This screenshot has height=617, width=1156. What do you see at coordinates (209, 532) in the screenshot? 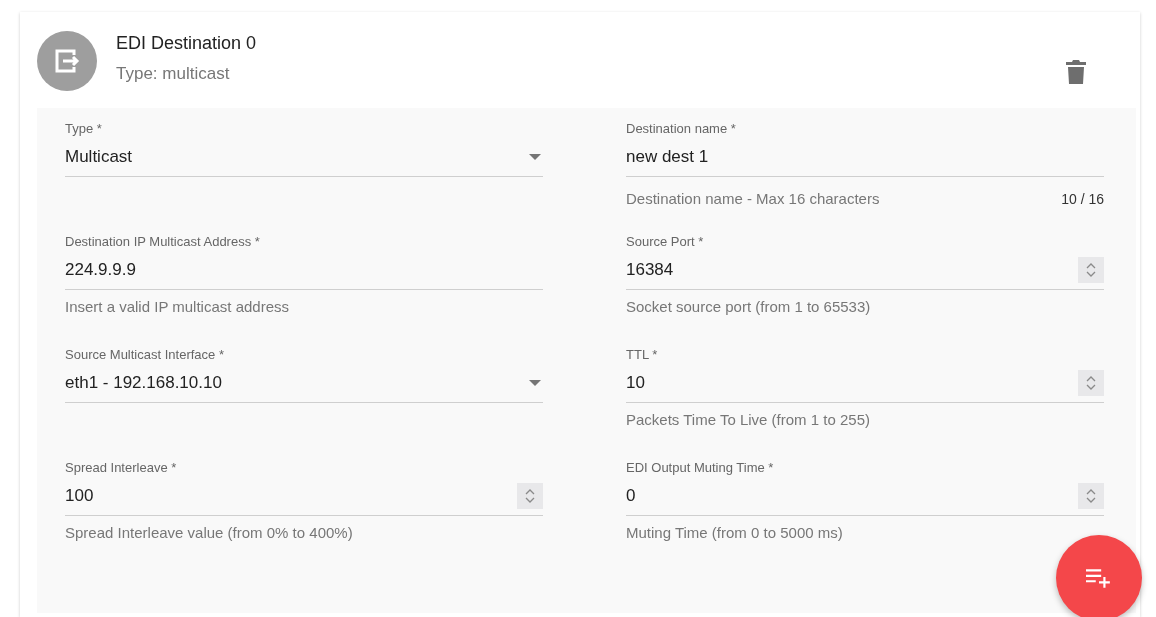
I see `field-hint: Spread Interleave value (from 0% to 400%)` at bounding box center [209, 532].